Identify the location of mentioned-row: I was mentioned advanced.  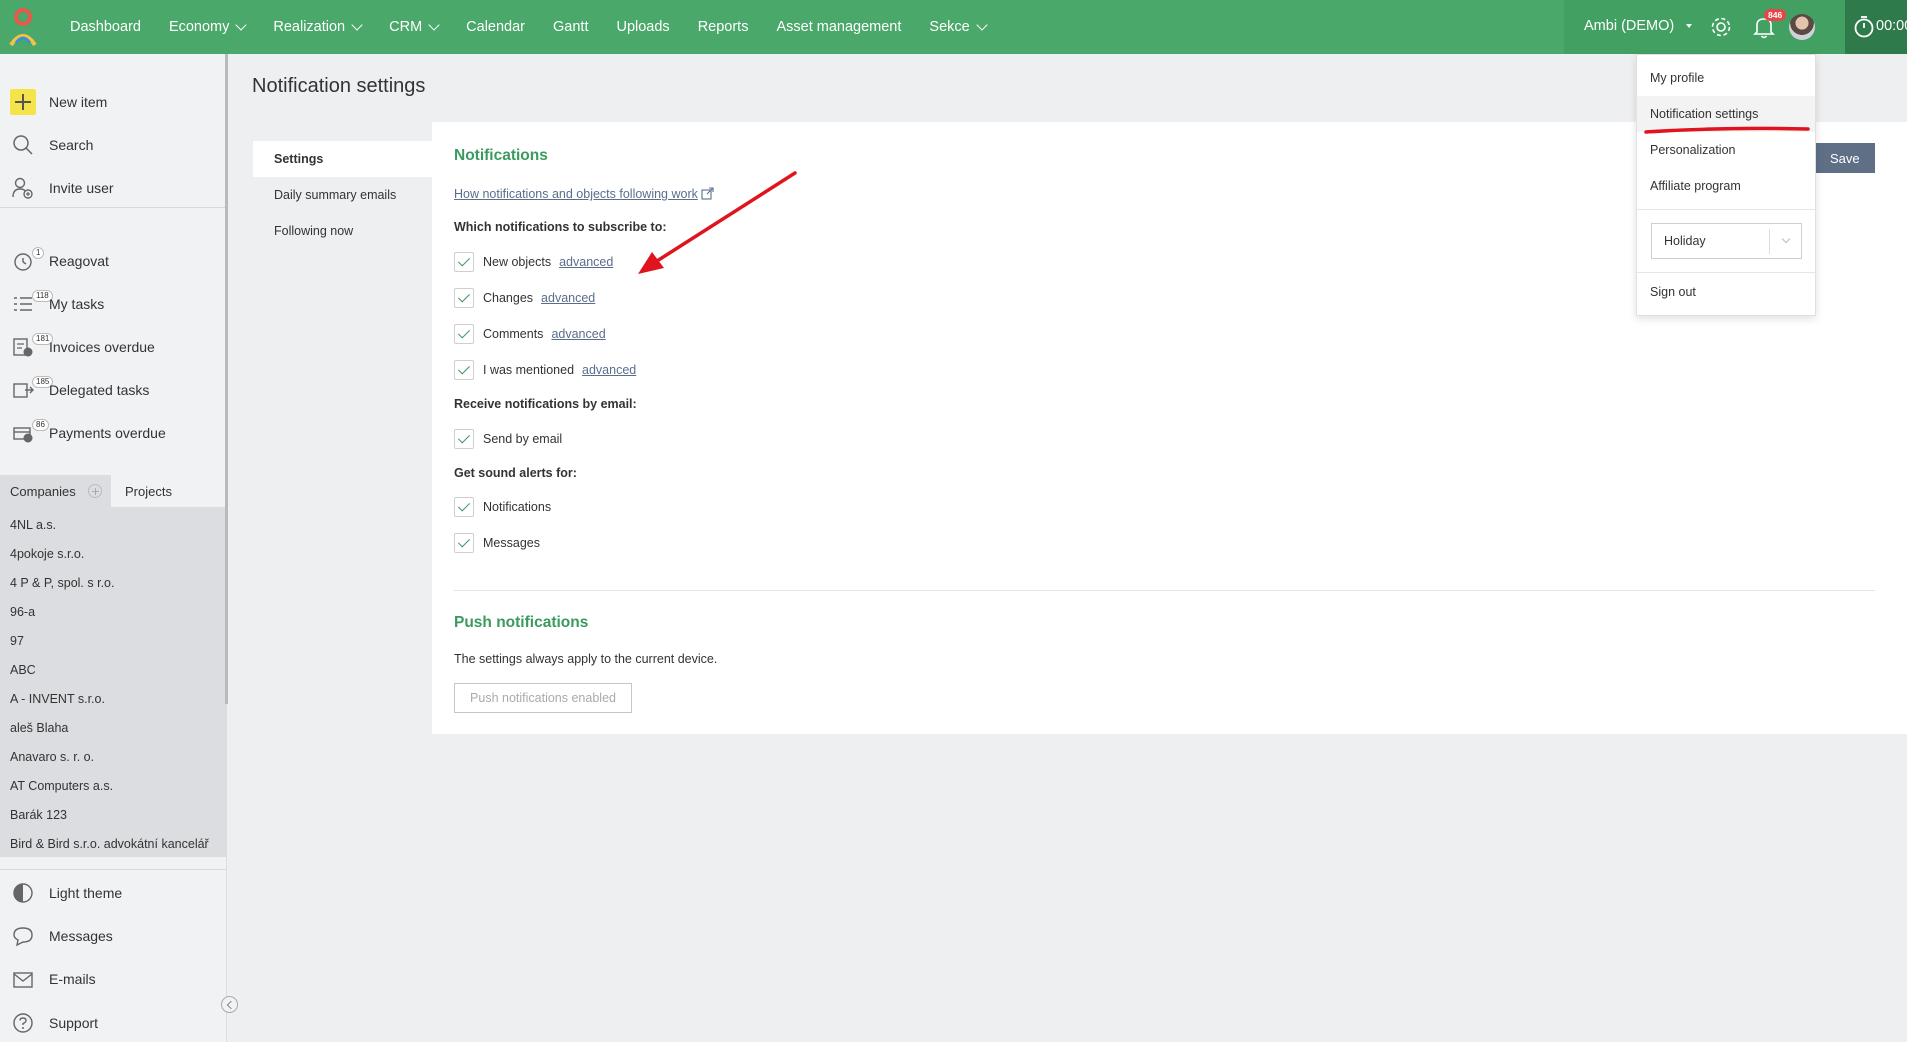
(545, 370).